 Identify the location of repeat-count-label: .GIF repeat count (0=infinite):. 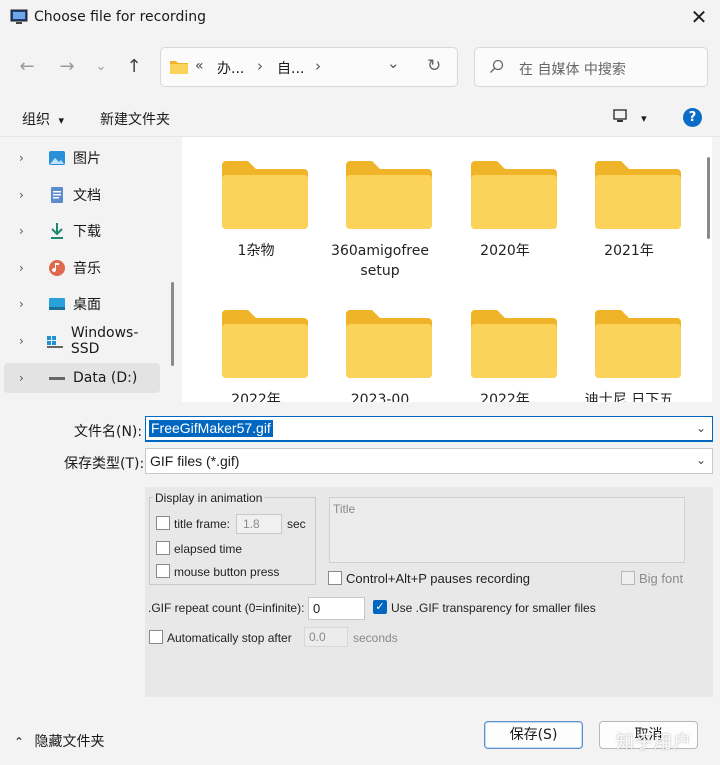
(226, 608).